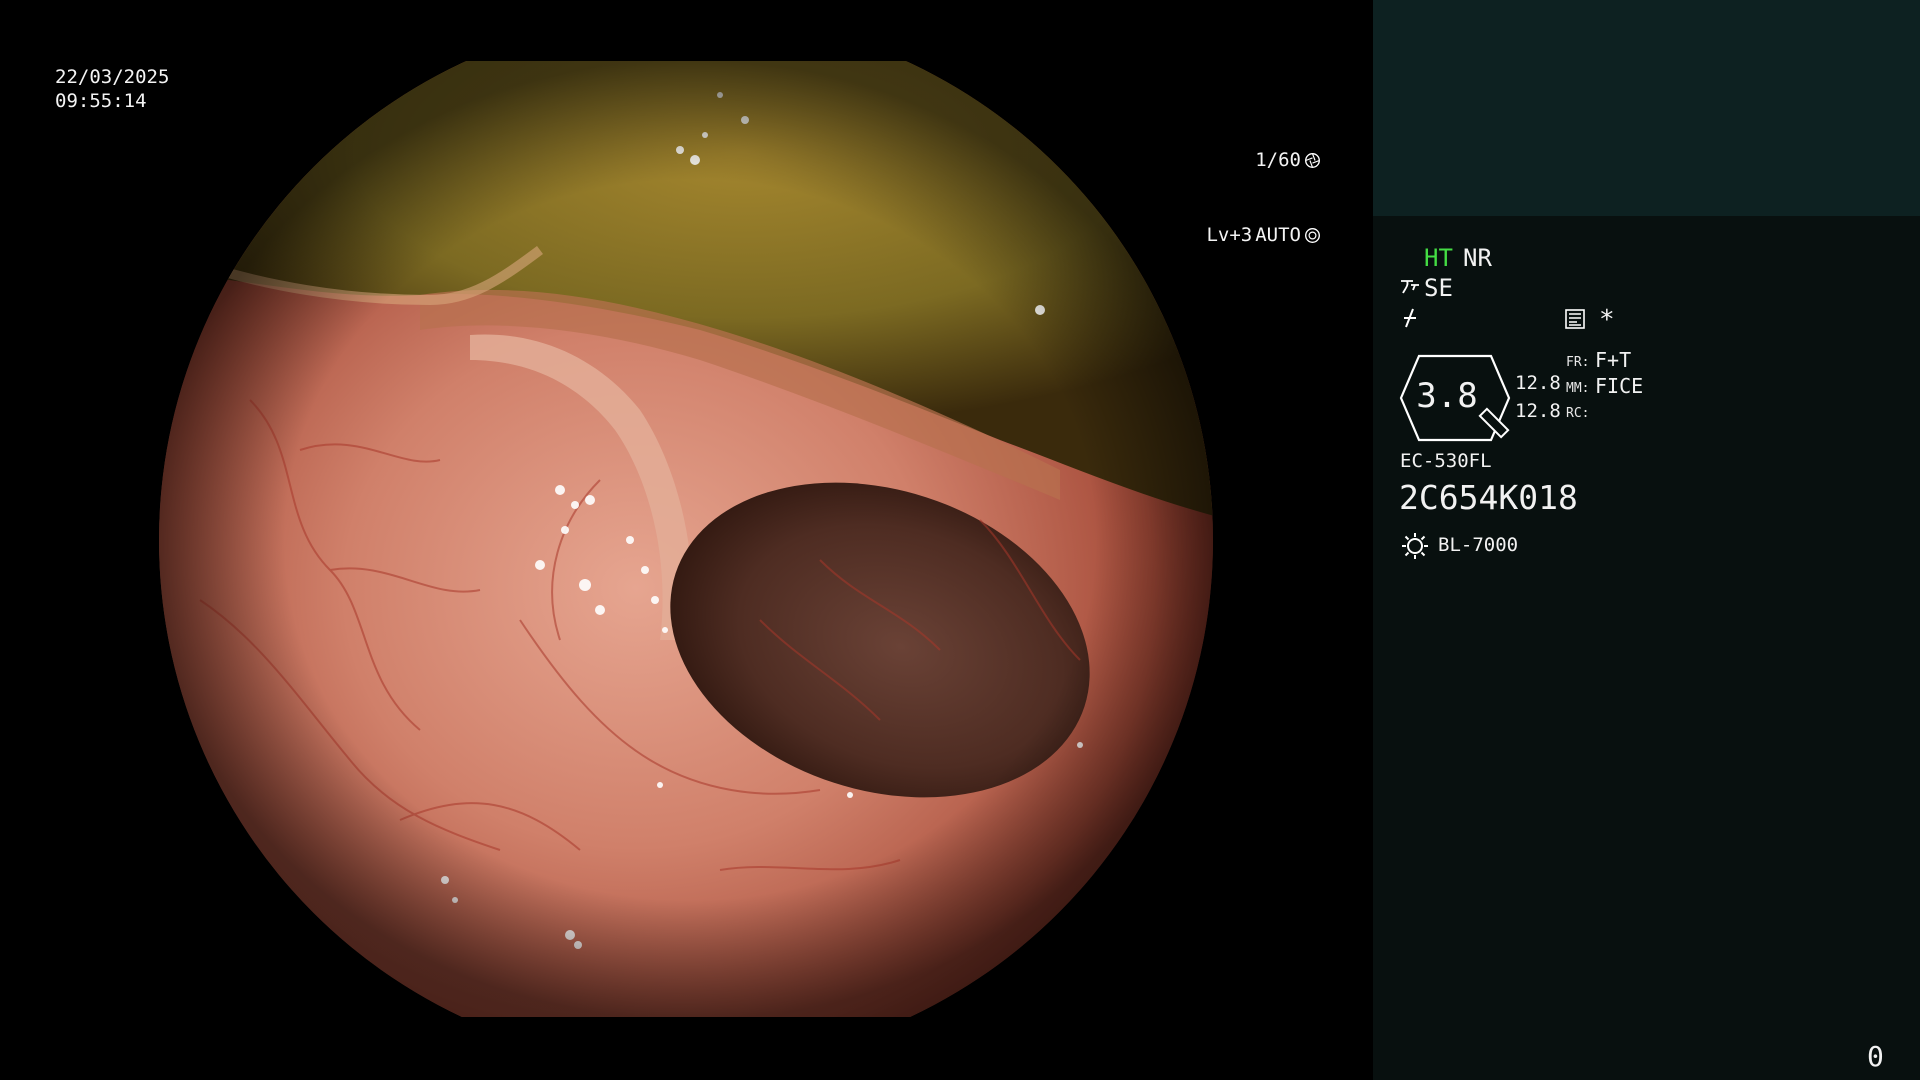 The image size is (1920, 1080). Describe the element at coordinates (1415, 546) in the screenshot. I see `lamp-icon` at that location.